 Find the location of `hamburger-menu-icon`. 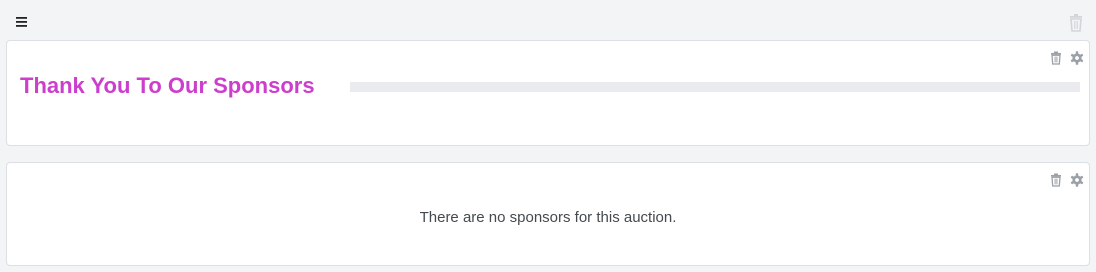

hamburger-menu-icon is located at coordinates (22, 22).